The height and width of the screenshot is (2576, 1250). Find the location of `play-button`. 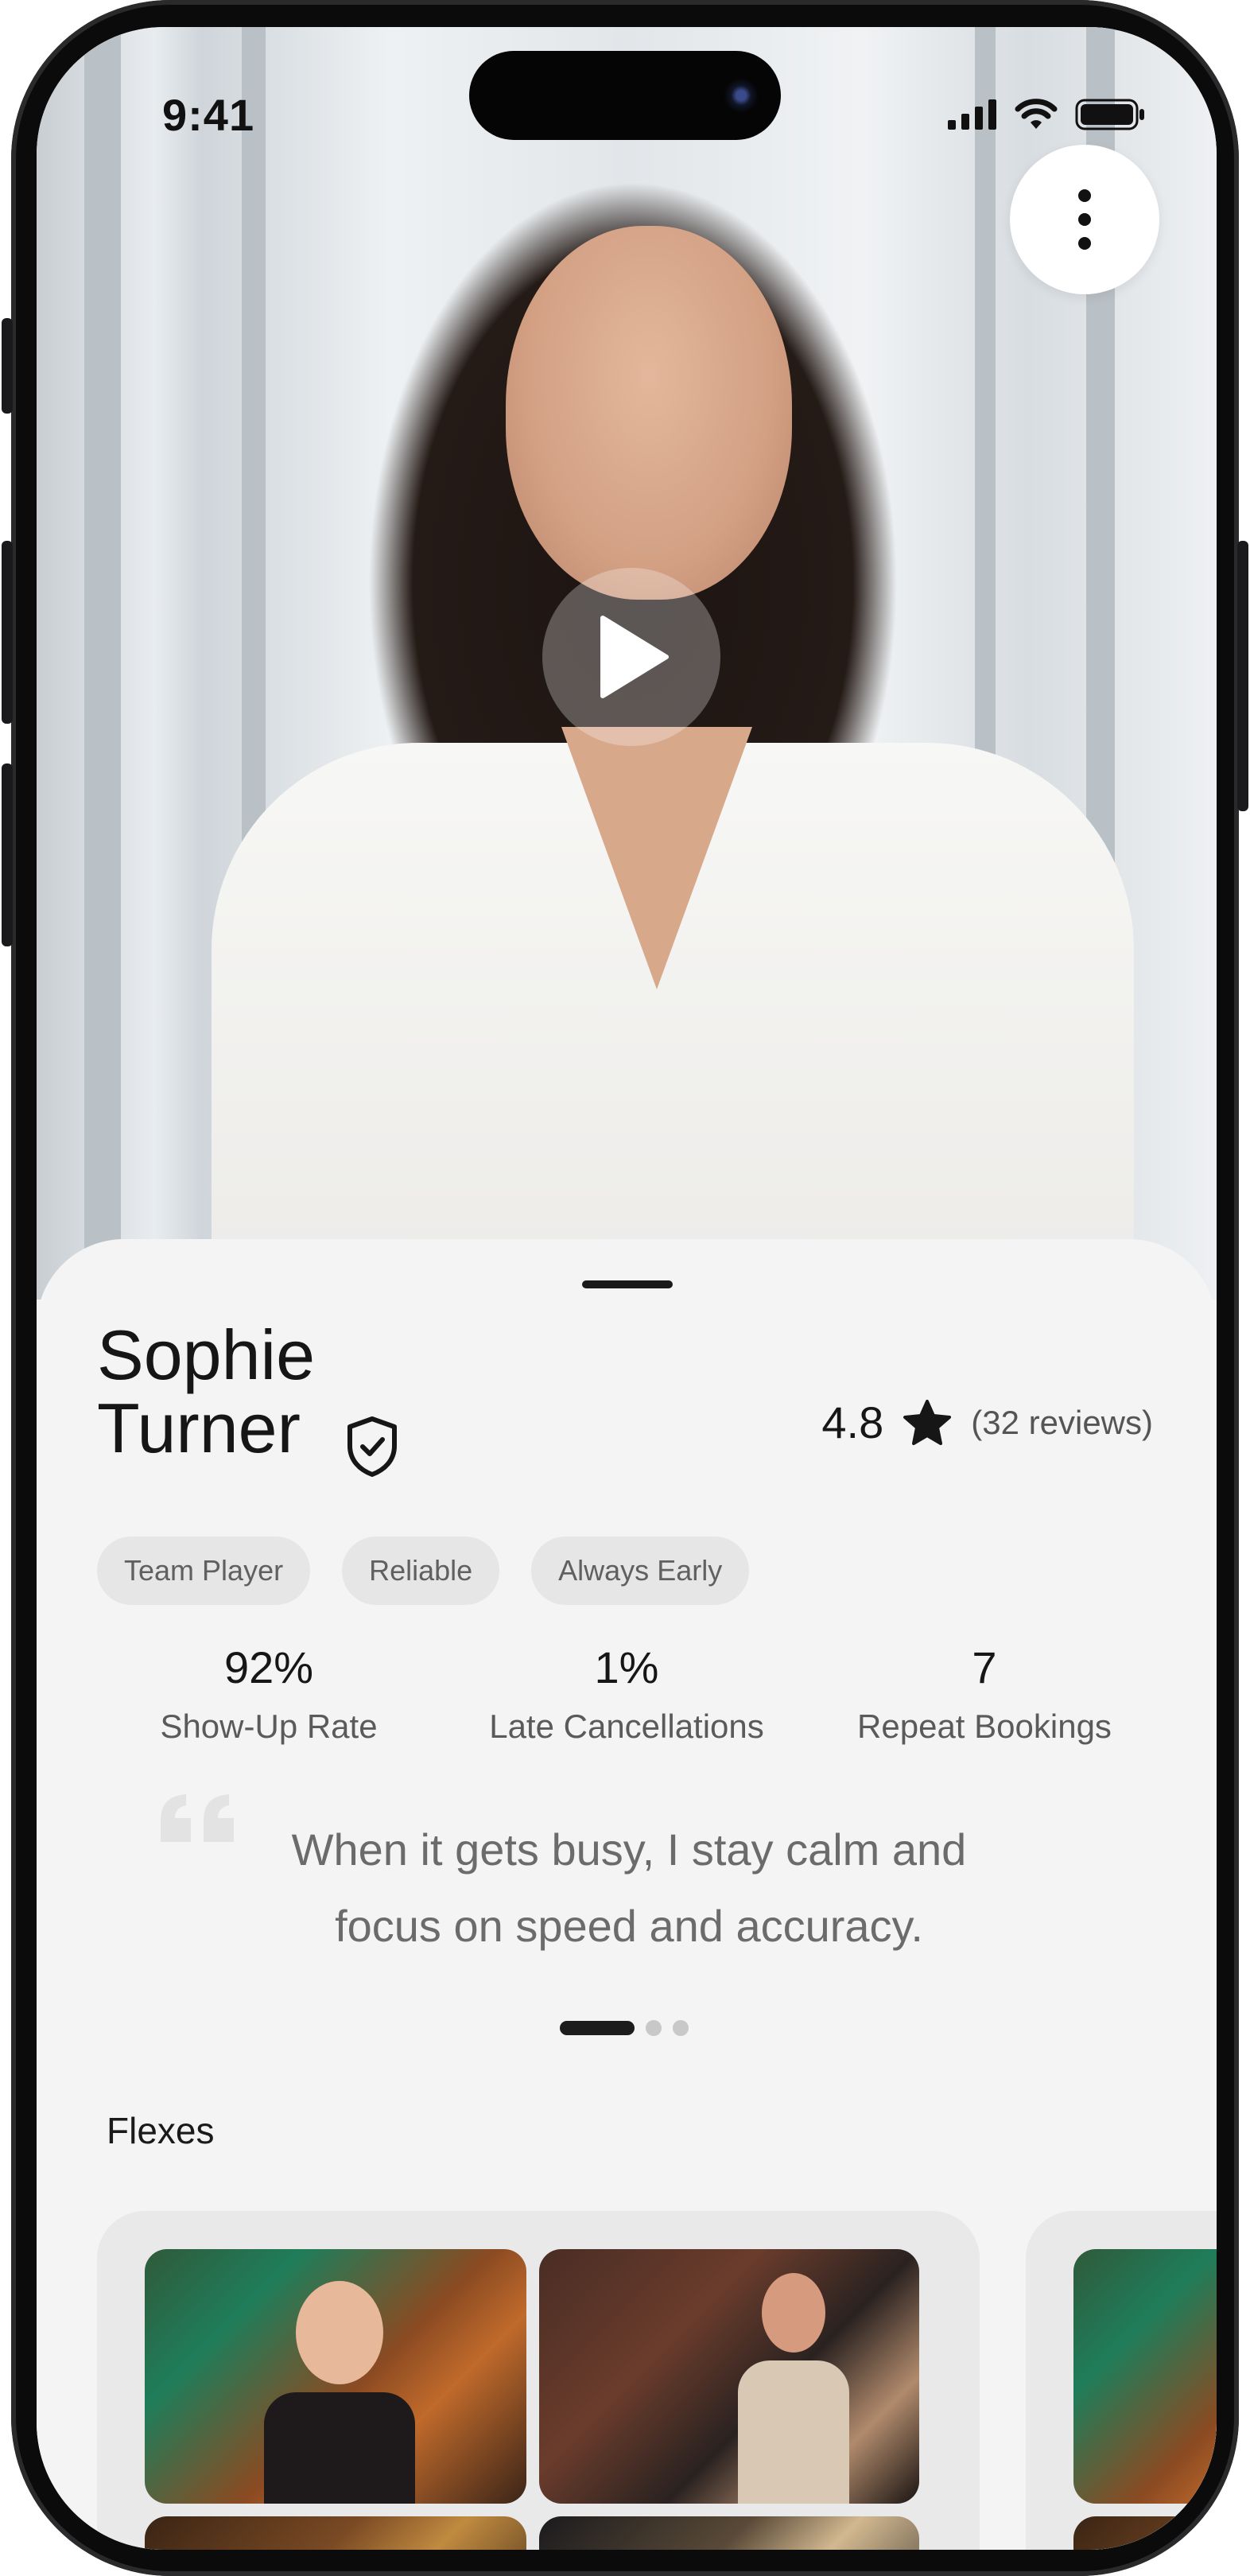

play-button is located at coordinates (631, 657).